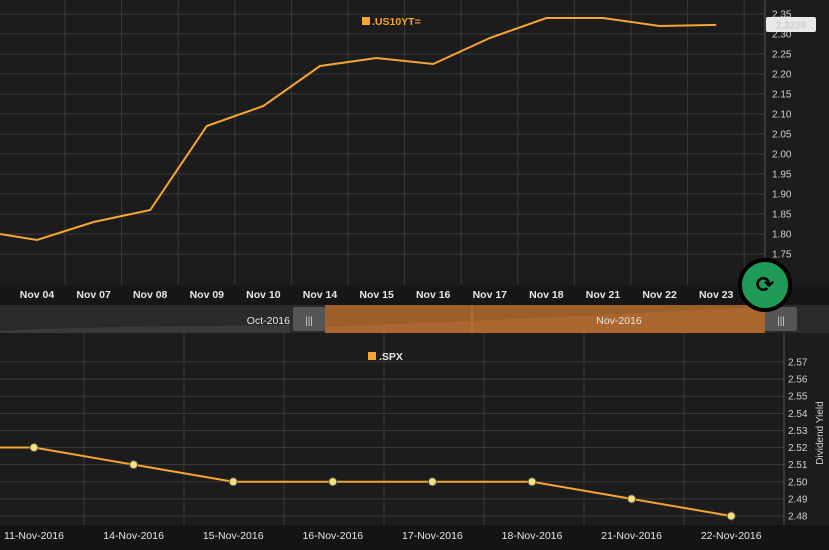  What do you see at coordinates (782, 155) in the screenshot?
I see `y-tick-label: 2.00` at bounding box center [782, 155].